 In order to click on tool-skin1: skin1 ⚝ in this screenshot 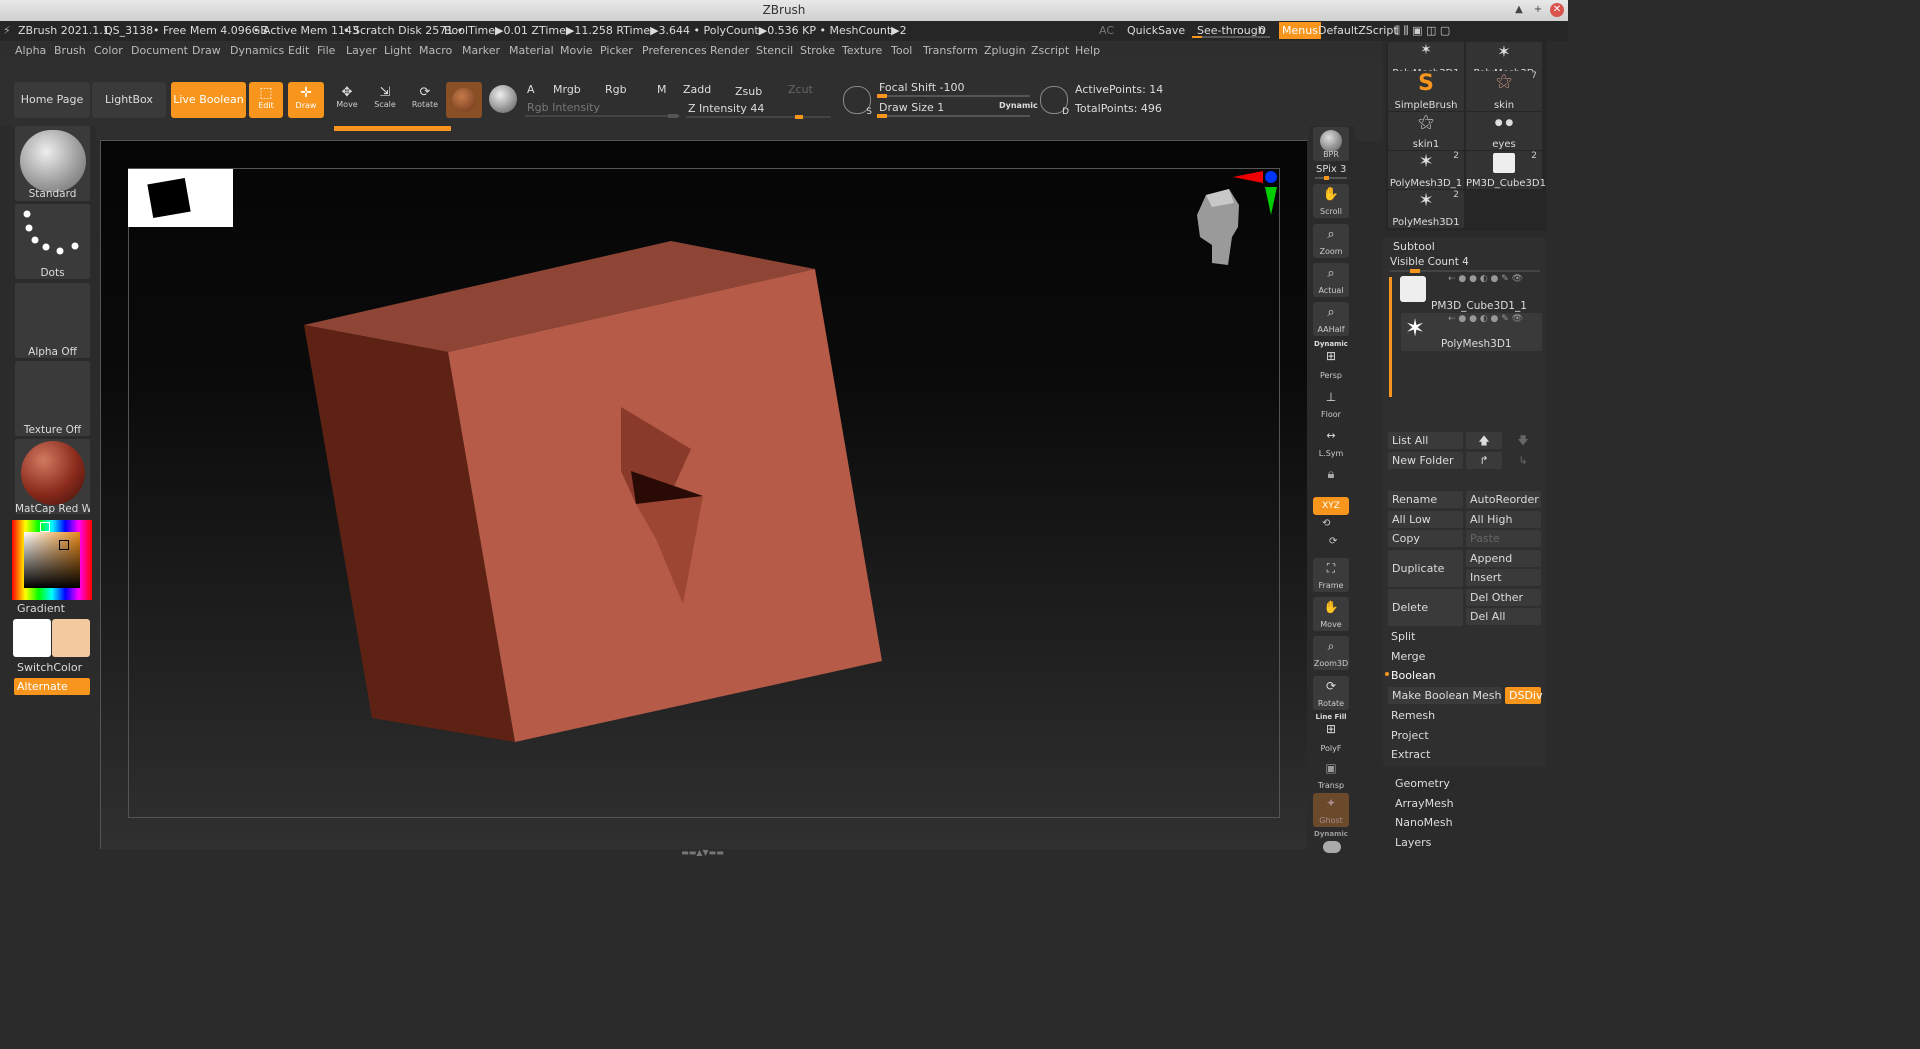, I will do `click(1426, 131)`.